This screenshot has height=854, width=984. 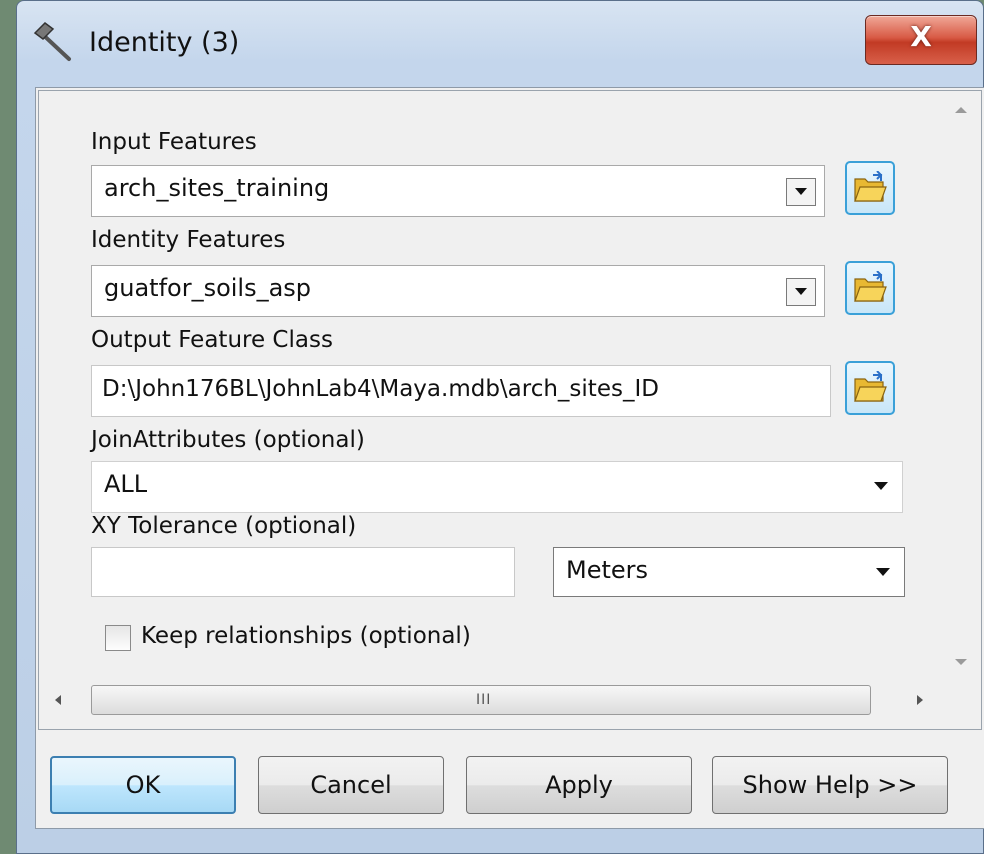 I want to click on identity-features-browse-button, so click(x=870, y=288).